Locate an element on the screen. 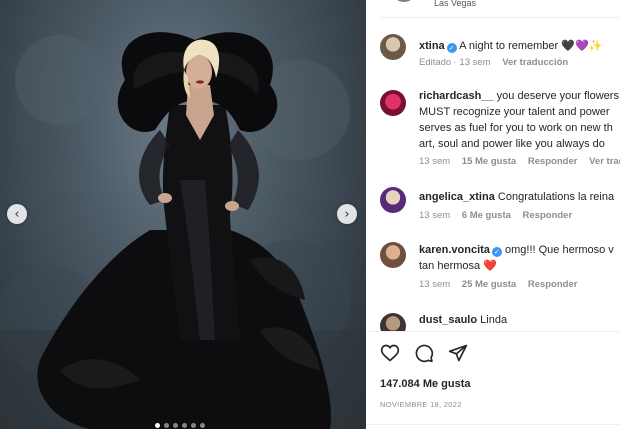 This screenshot has width=620, height=429. heart-icon is located at coordinates (390, 353).